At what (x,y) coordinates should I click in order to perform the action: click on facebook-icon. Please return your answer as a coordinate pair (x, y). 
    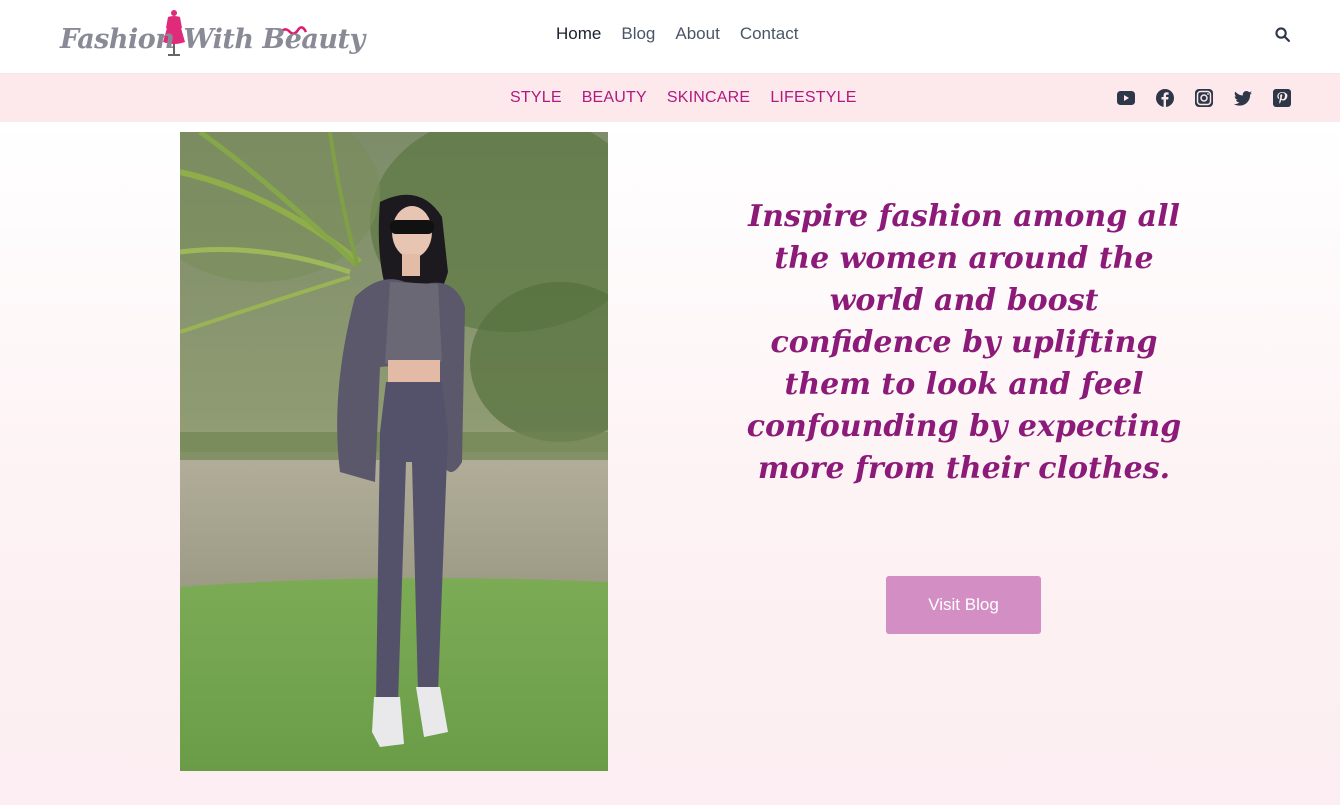
    Looking at the image, I should click on (1165, 98).